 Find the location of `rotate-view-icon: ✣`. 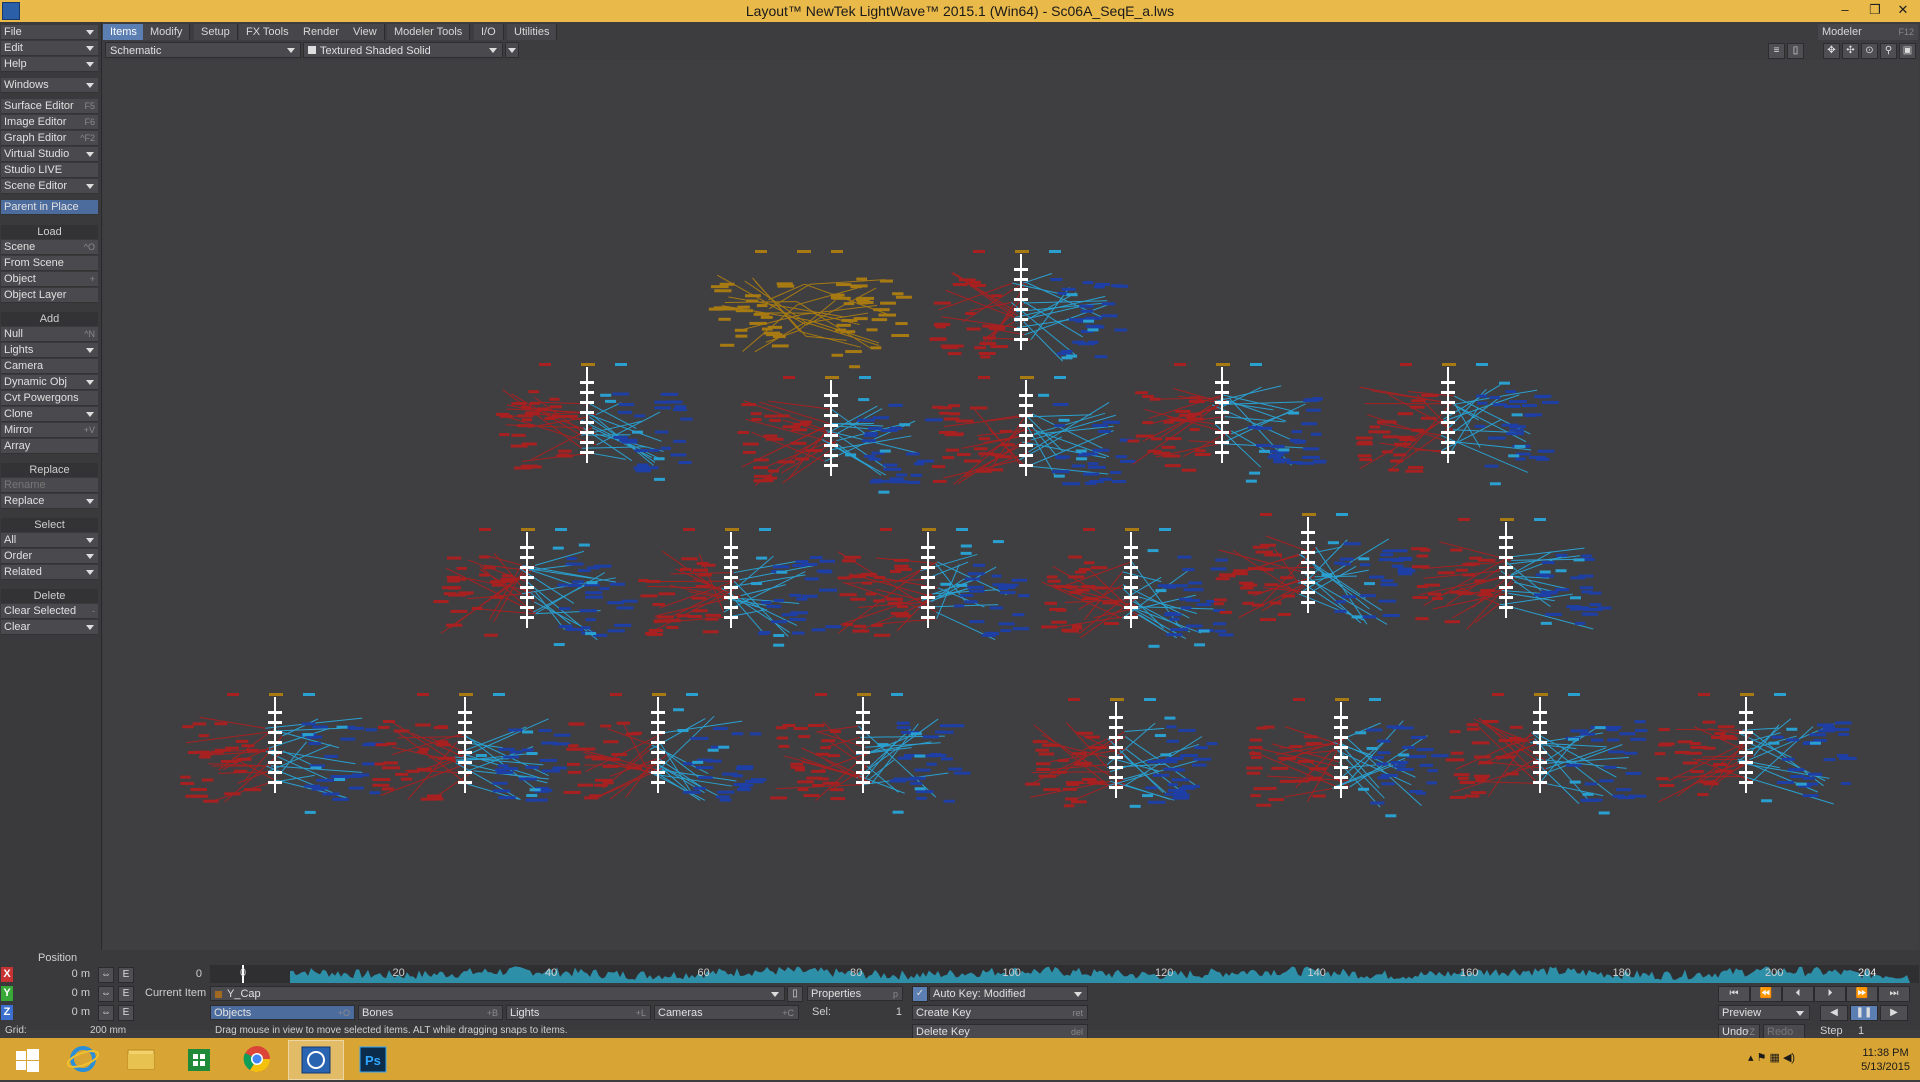

rotate-view-icon: ✣ is located at coordinates (1850, 51).